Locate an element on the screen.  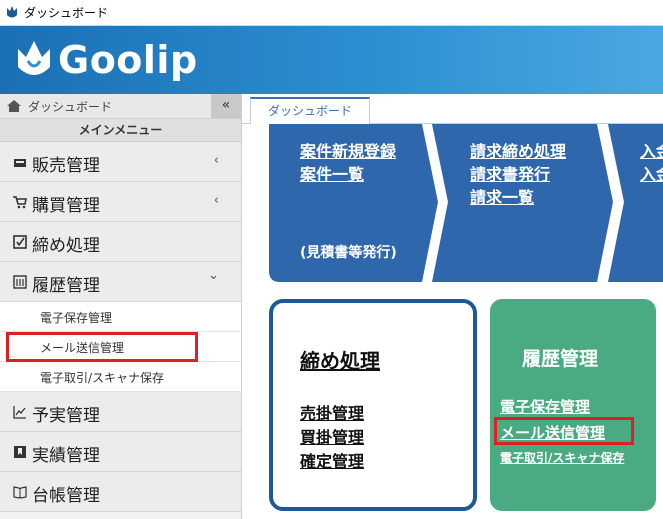
sidebar-item-label: 台帳管理 is located at coordinates (66, 496).